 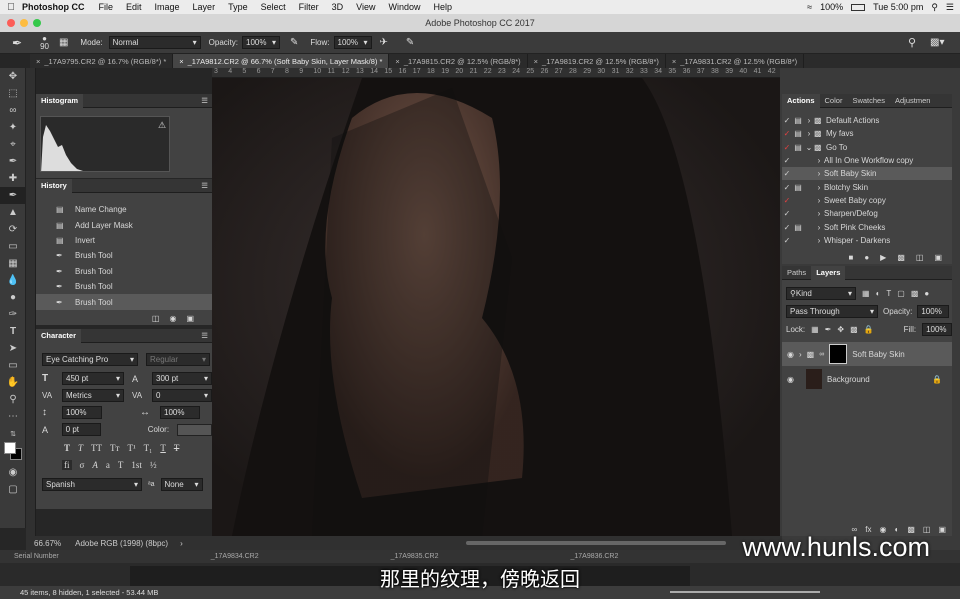 I want to click on more-tools-icon: ⋯, so click(x=13, y=416).